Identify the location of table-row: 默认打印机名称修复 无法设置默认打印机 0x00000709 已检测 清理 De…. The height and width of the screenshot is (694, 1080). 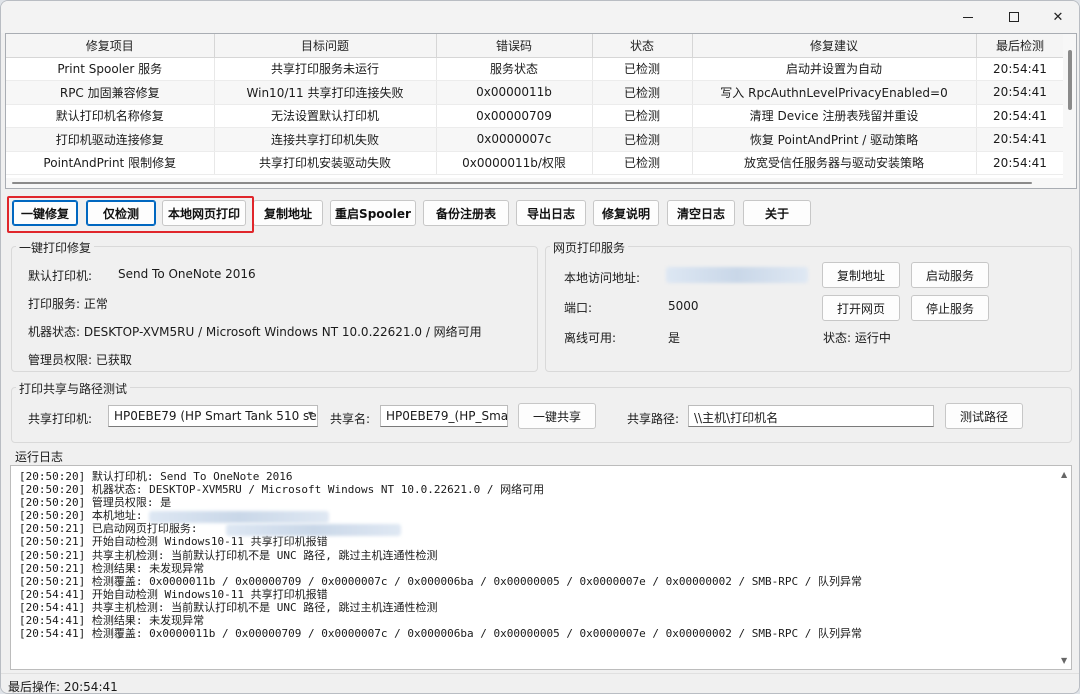
(535, 116).